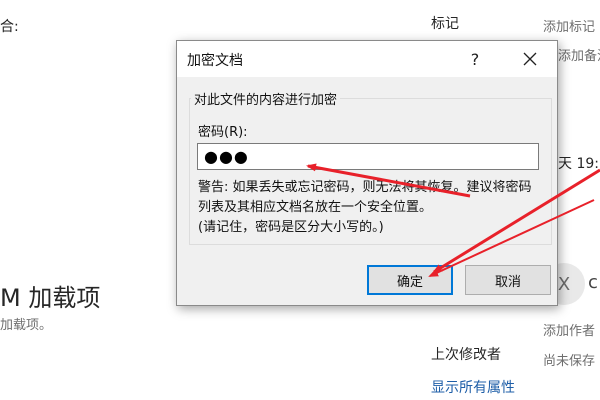 The width and height of the screenshot is (600, 400). What do you see at coordinates (223, 132) in the screenshot?
I see `password-label: 密码(R):` at bounding box center [223, 132].